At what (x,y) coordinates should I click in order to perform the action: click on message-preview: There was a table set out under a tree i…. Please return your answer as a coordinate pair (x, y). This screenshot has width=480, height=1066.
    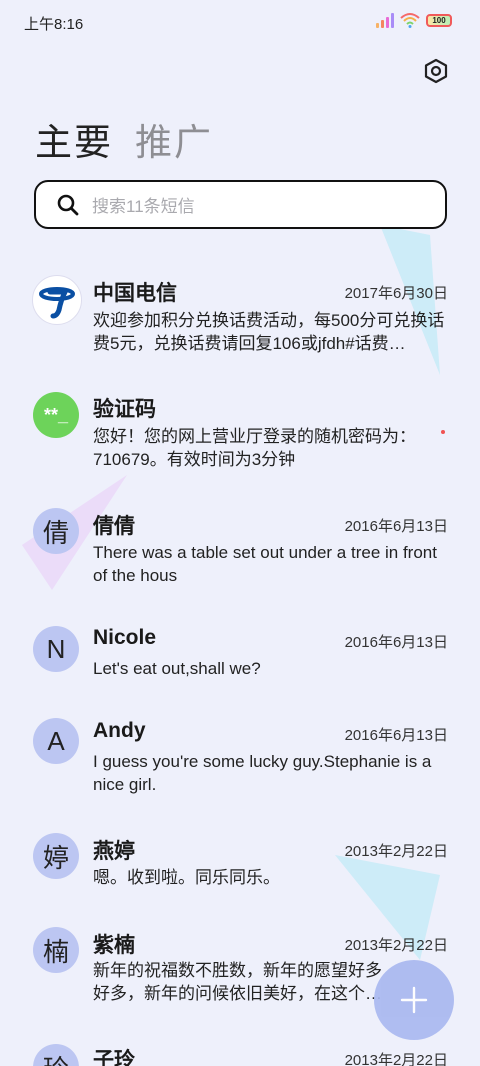
    Looking at the image, I should click on (265, 564).